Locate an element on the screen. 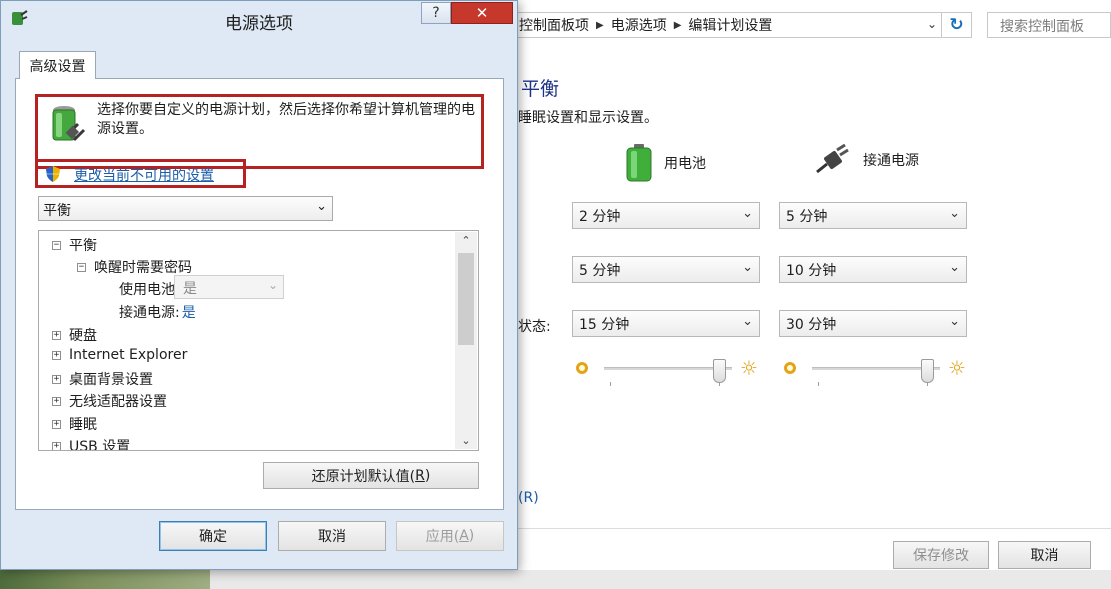  tree-item-sleep: + 睡眠 is located at coordinates (74, 424).